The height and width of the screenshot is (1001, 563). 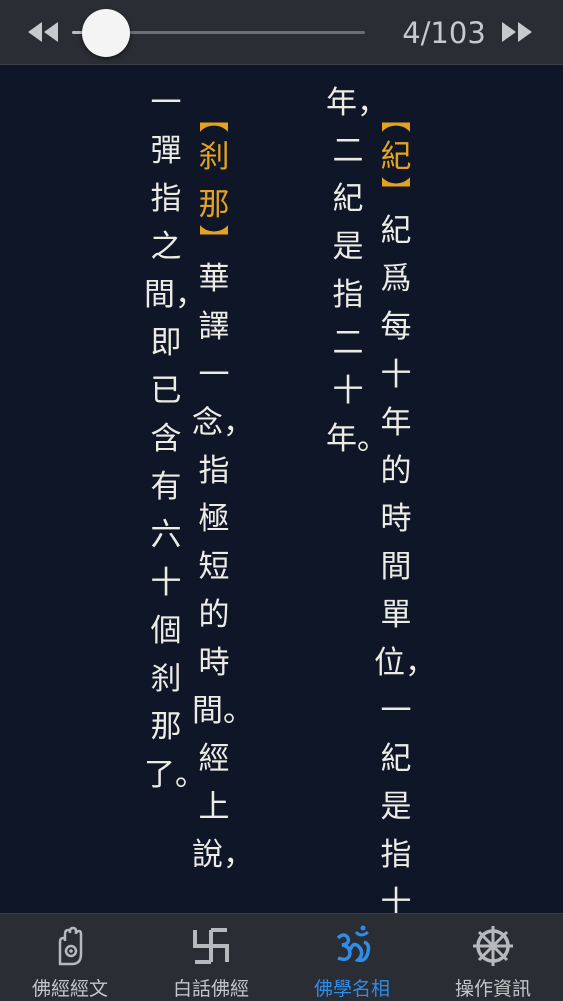 I want to click on previous-page-button, so click(x=43, y=32).